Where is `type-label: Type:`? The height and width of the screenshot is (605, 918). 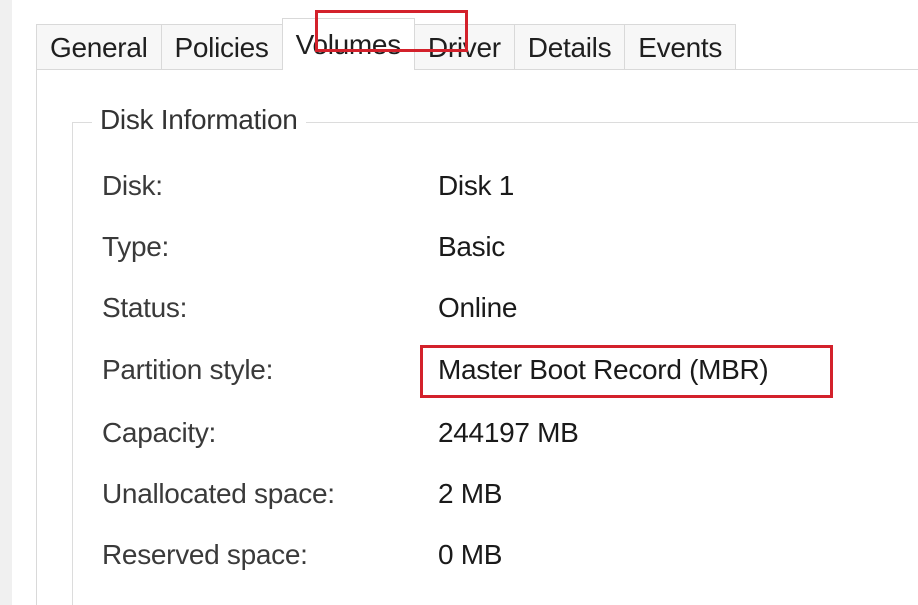
type-label: Type: is located at coordinates (135, 246).